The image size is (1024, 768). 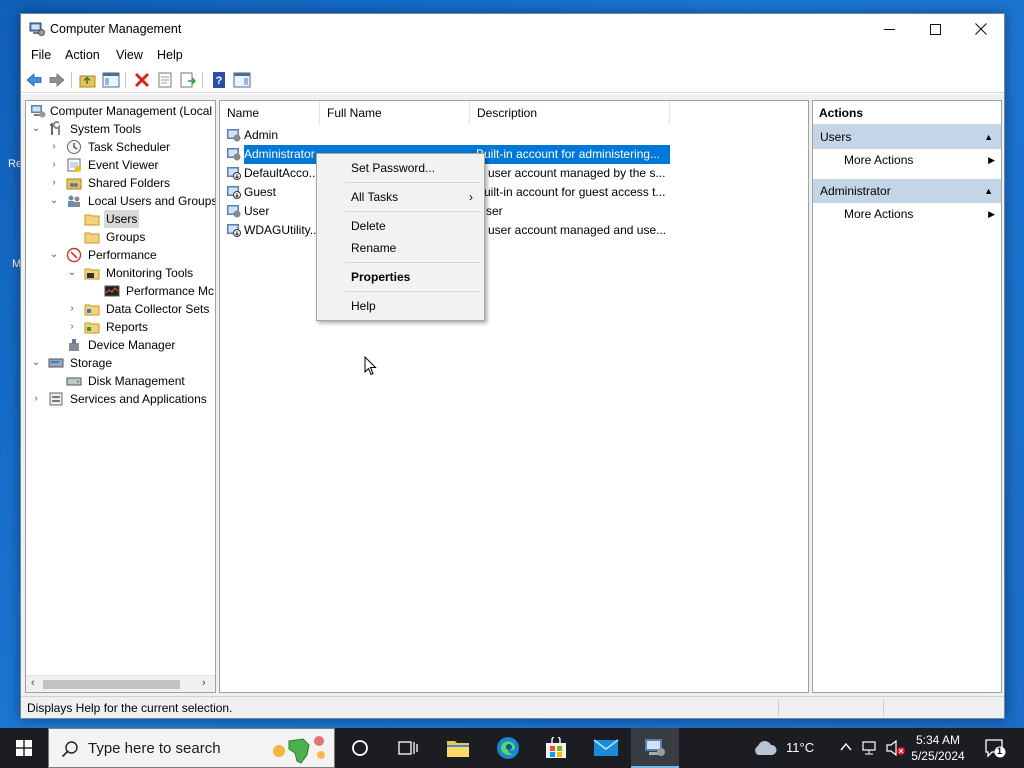 What do you see at coordinates (191, 748) in the screenshot?
I see `taskbar-search-box: Type here to search` at bounding box center [191, 748].